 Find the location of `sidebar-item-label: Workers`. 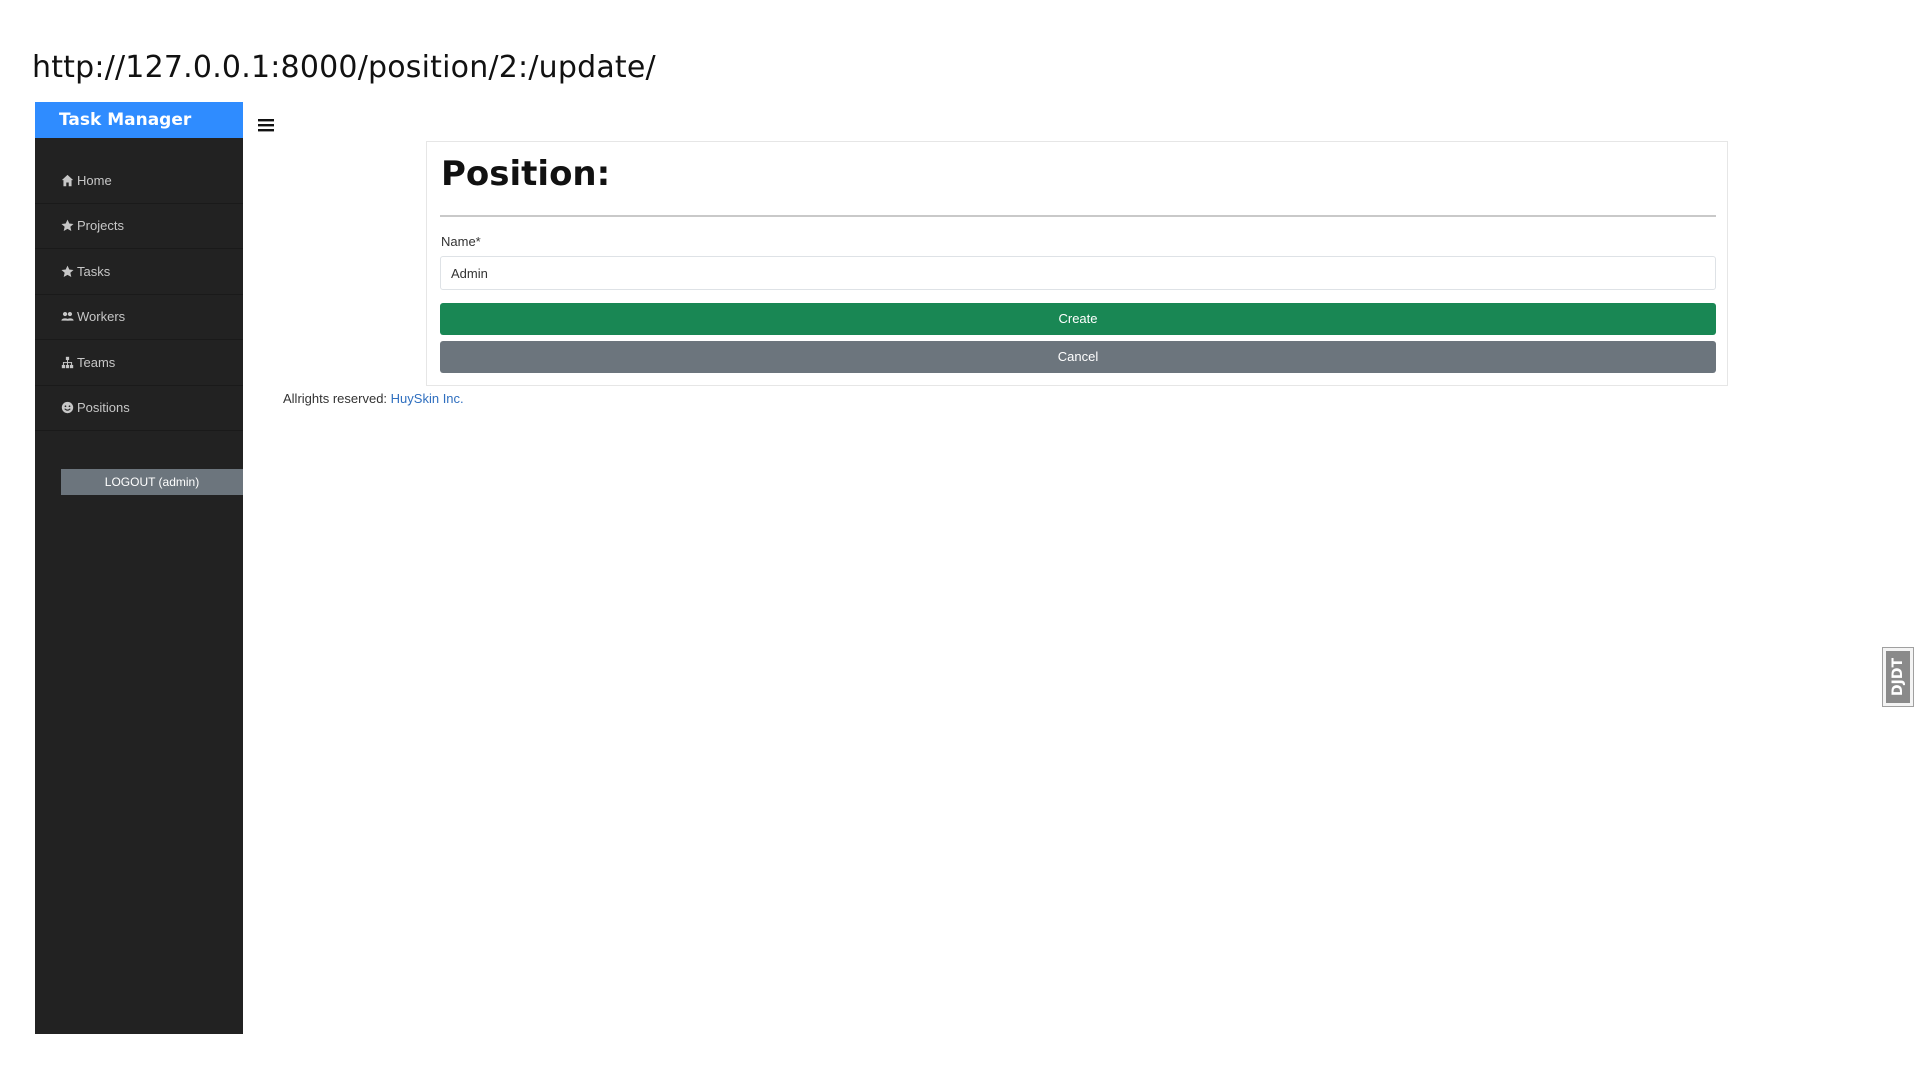

sidebar-item-label: Workers is located at coordinates (101, 317).